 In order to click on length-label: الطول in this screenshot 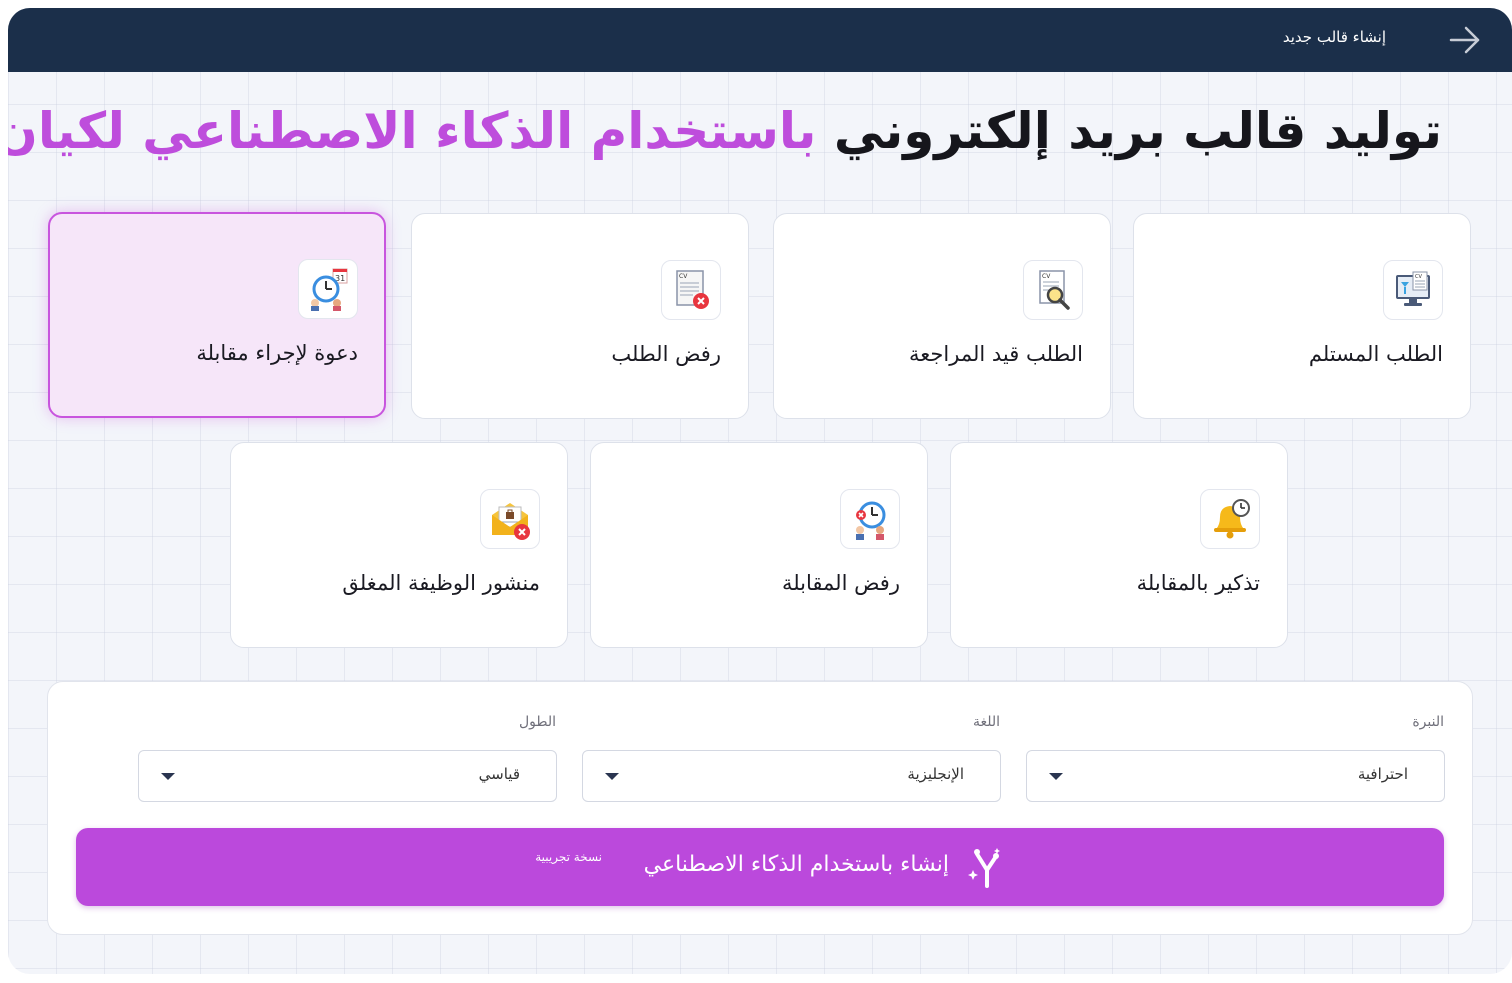, I will do `click(537, 722)`.